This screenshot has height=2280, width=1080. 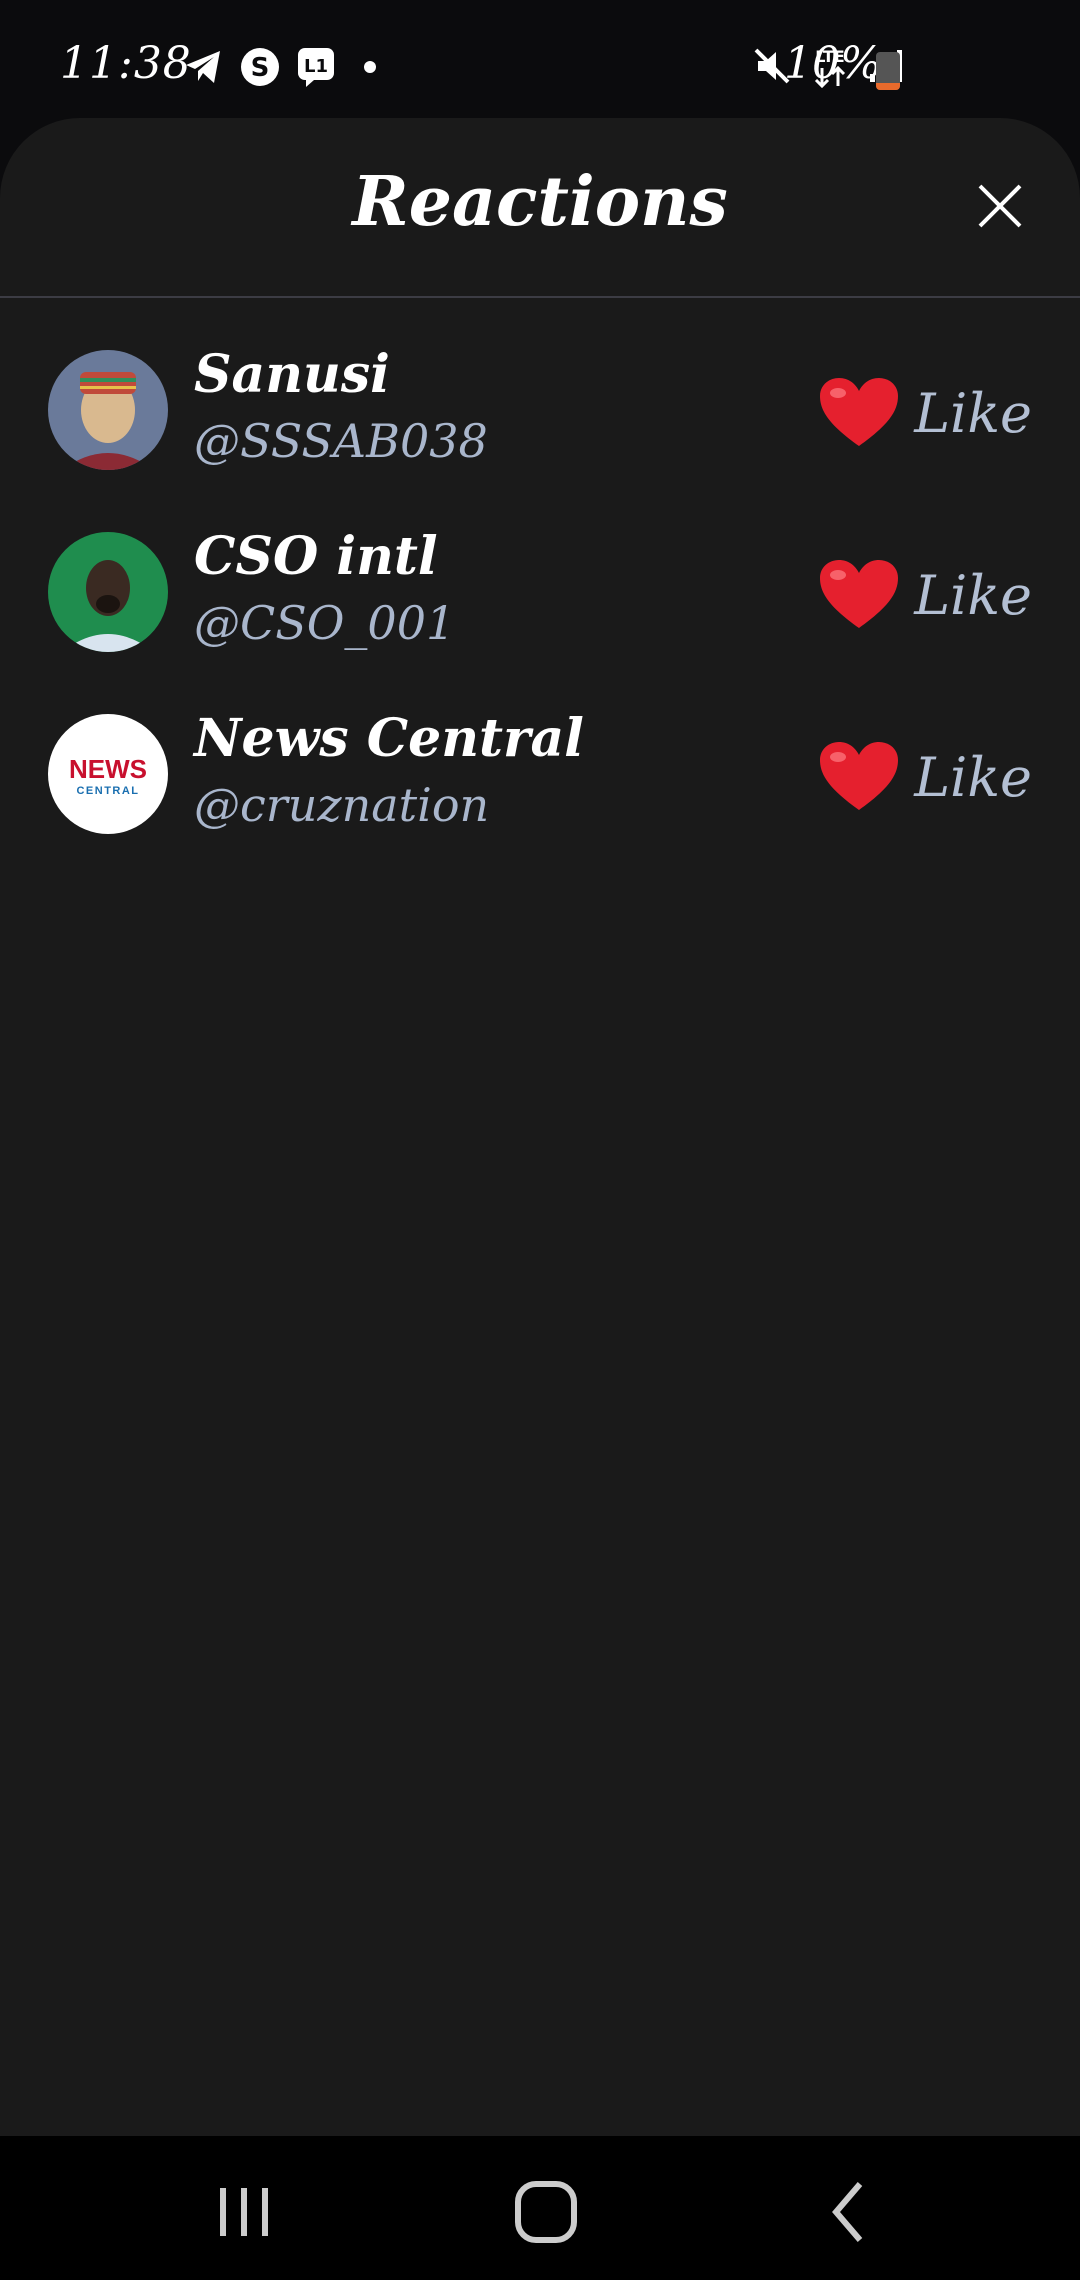 What do you see at coordinates (342, 805) in the screenshot?
I see `user-handle: @cruznation` at bounding box center [342, 805].